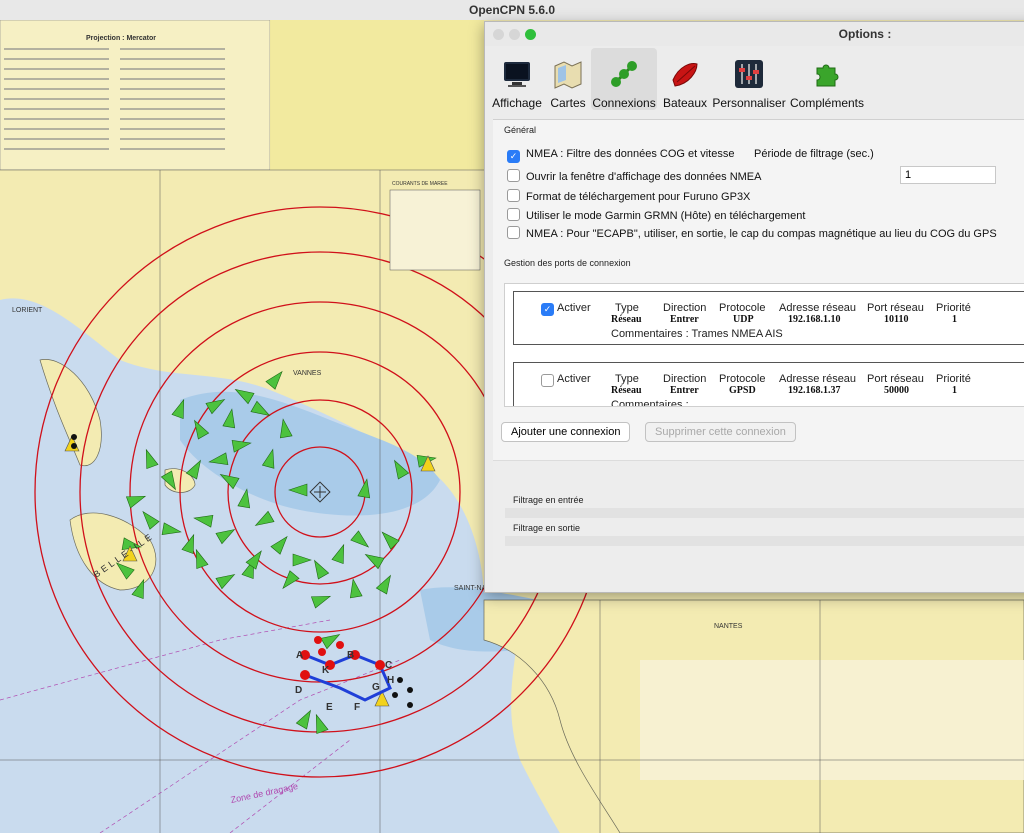 The height and width of the screenshot is (833, 1024). Describe the element at coordinates (685, 103) in the screenshot. I see `tab-label: Bateaux` at that location.